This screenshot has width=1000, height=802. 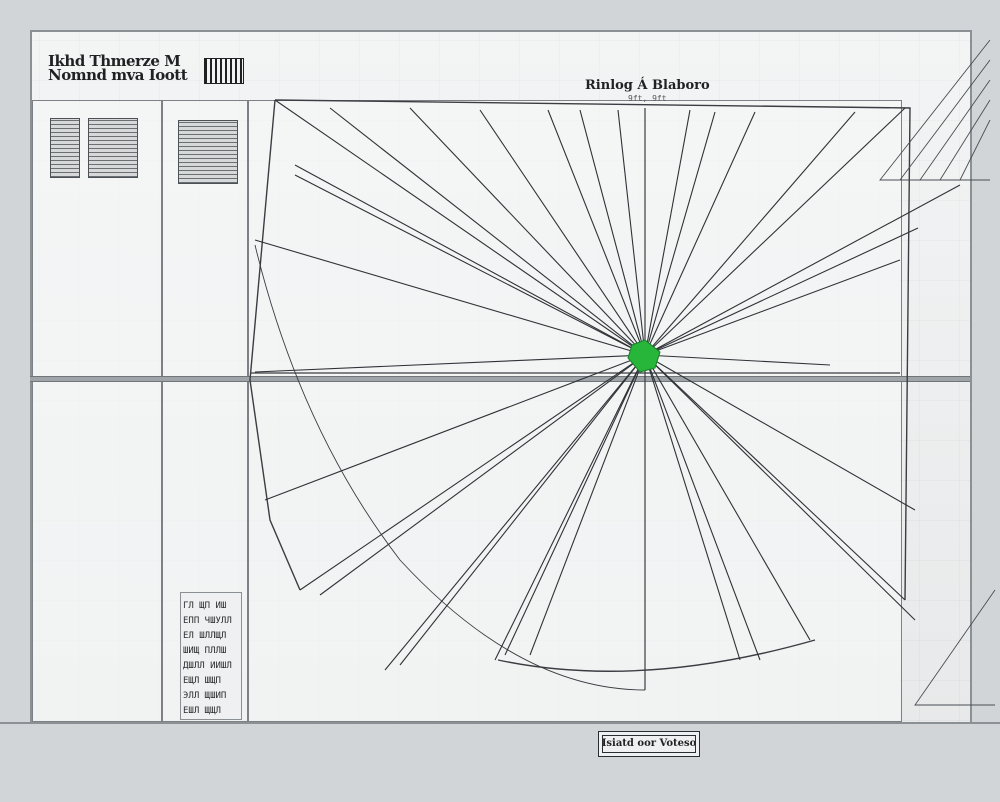 I want to click on diagram-subtitle: 9ft, 9ft, so click(x=647, y=98).